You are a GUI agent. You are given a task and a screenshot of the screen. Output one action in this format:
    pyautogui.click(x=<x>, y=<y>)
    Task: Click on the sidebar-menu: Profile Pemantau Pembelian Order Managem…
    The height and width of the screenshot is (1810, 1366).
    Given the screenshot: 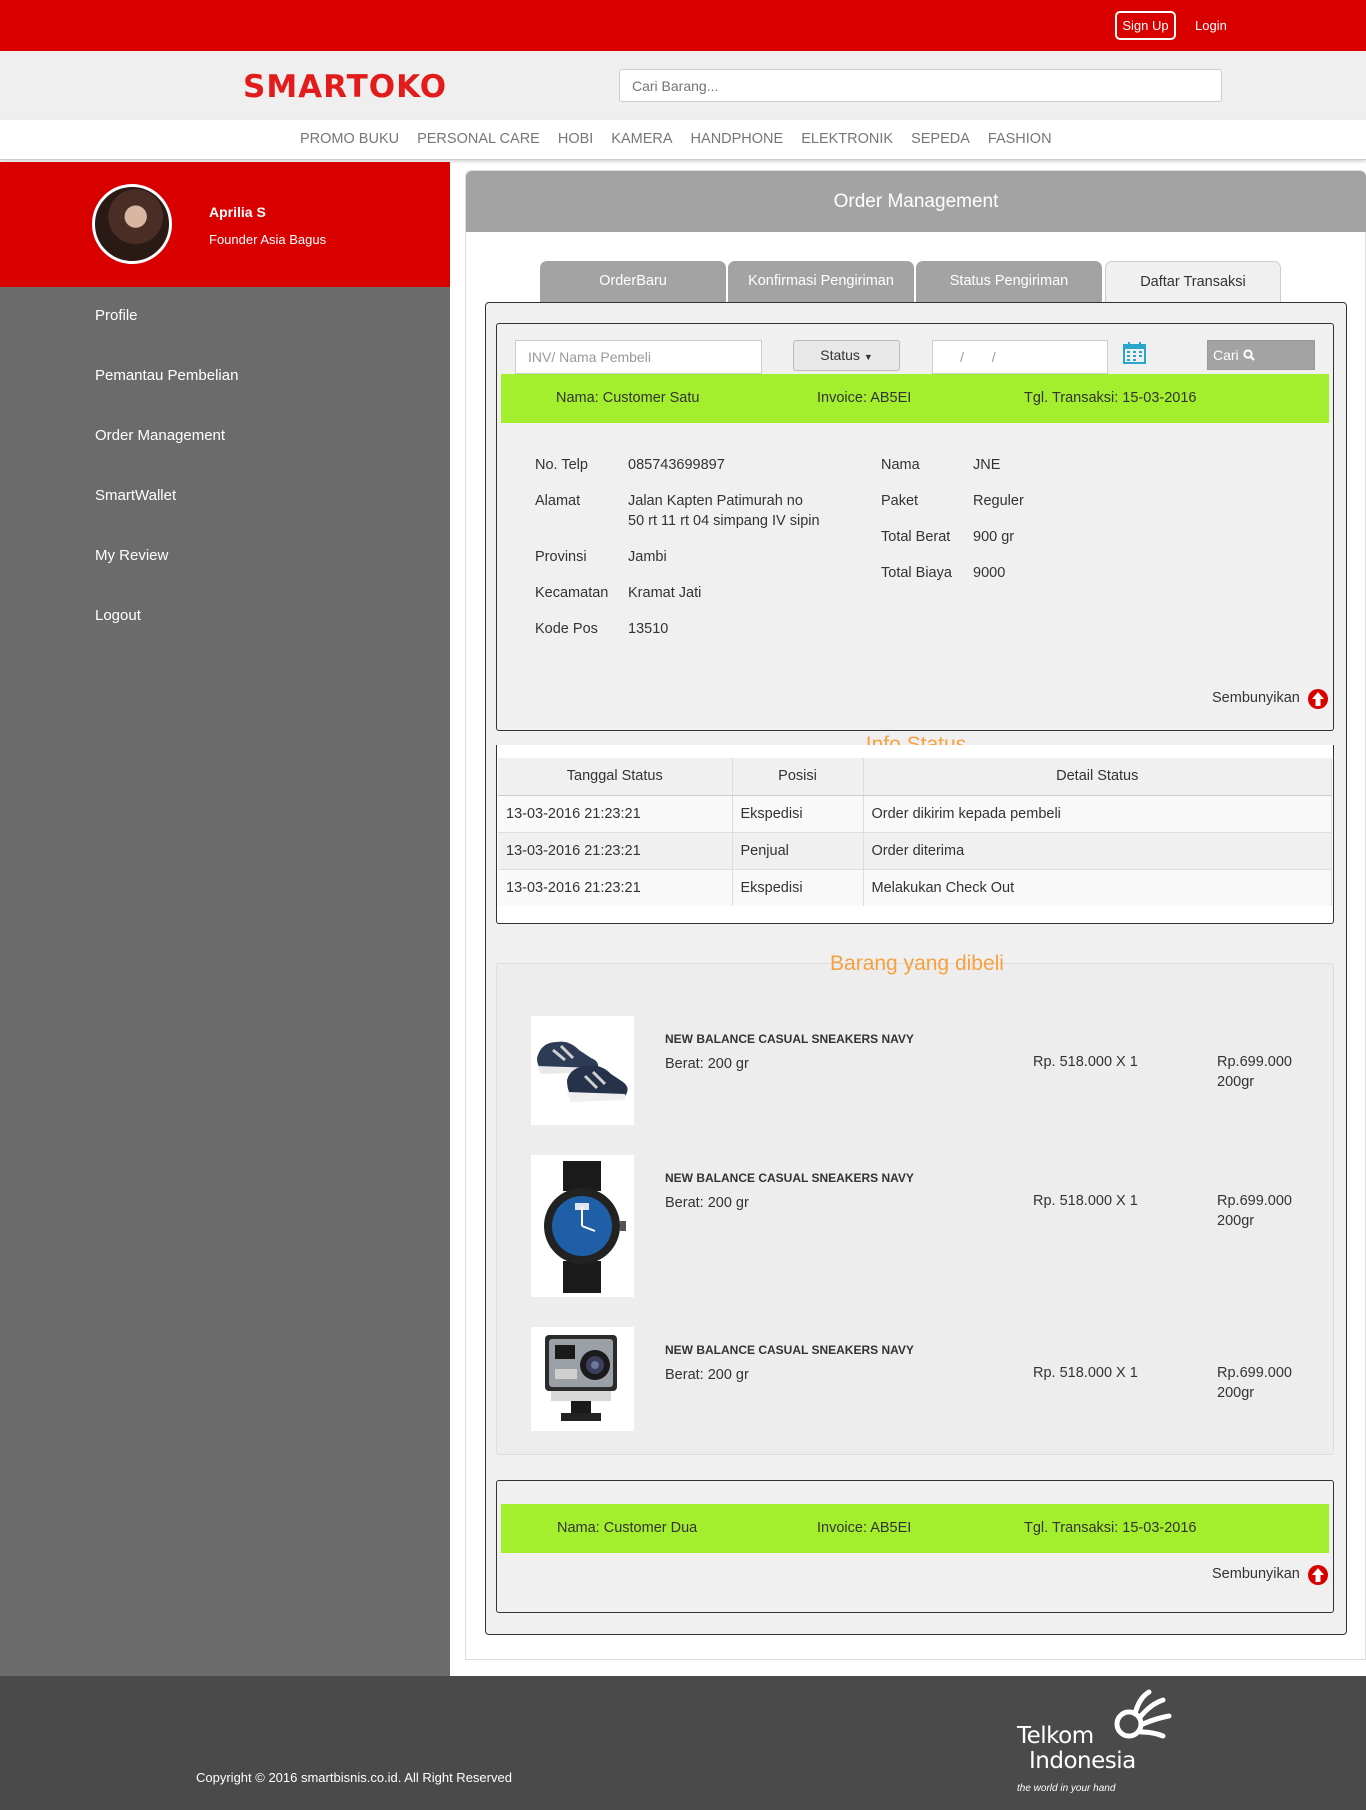 What is the action you would take?
    pyautogui.click(x=166, y=487)
    